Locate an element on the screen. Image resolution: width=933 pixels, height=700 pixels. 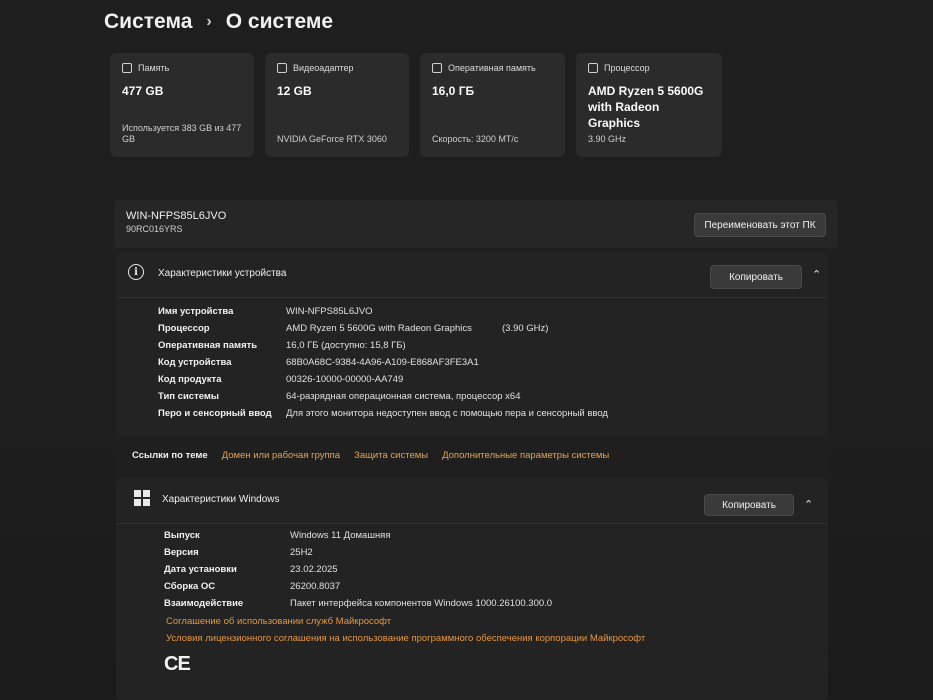
spec-value: 25H2 is located at coordinates (301, 552).